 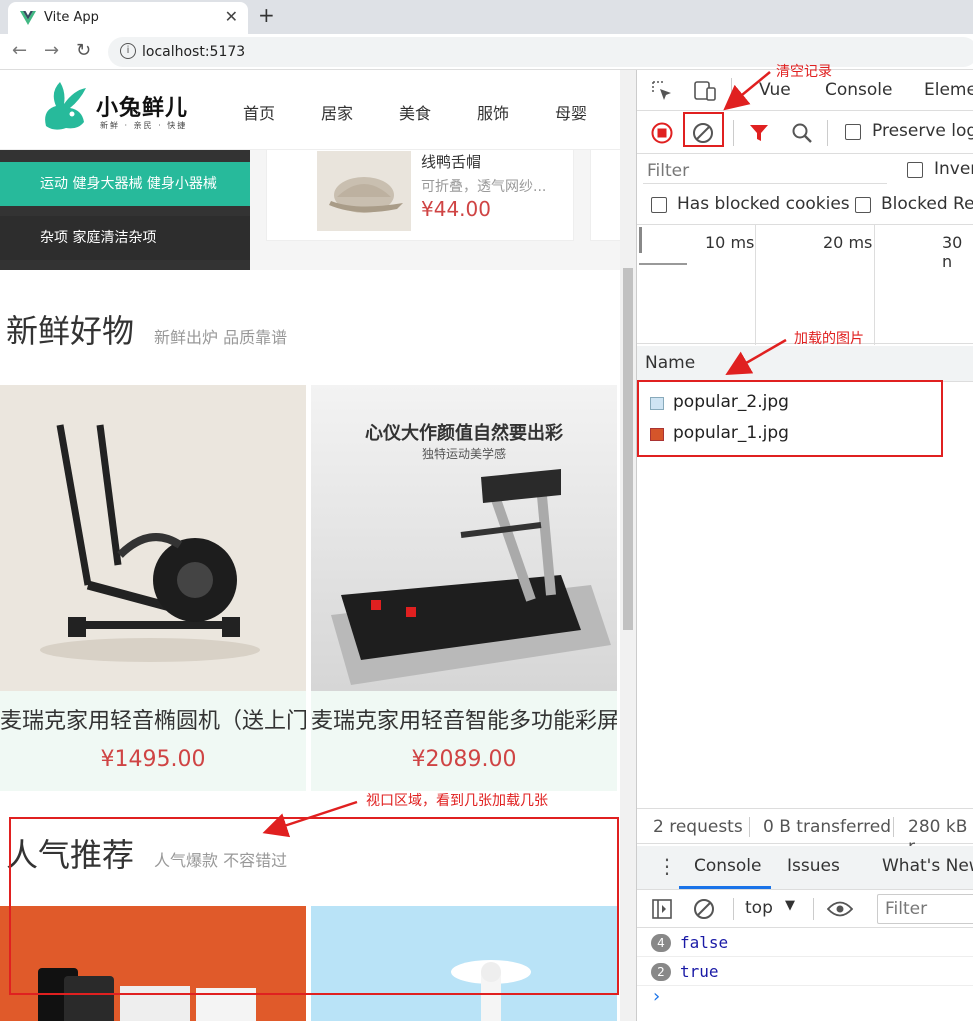 What do you see at coordinates (451, 162) in the screenshot?
I see `popular-goods-name: 线鸭舌帽` at bounding box center [451, 162].